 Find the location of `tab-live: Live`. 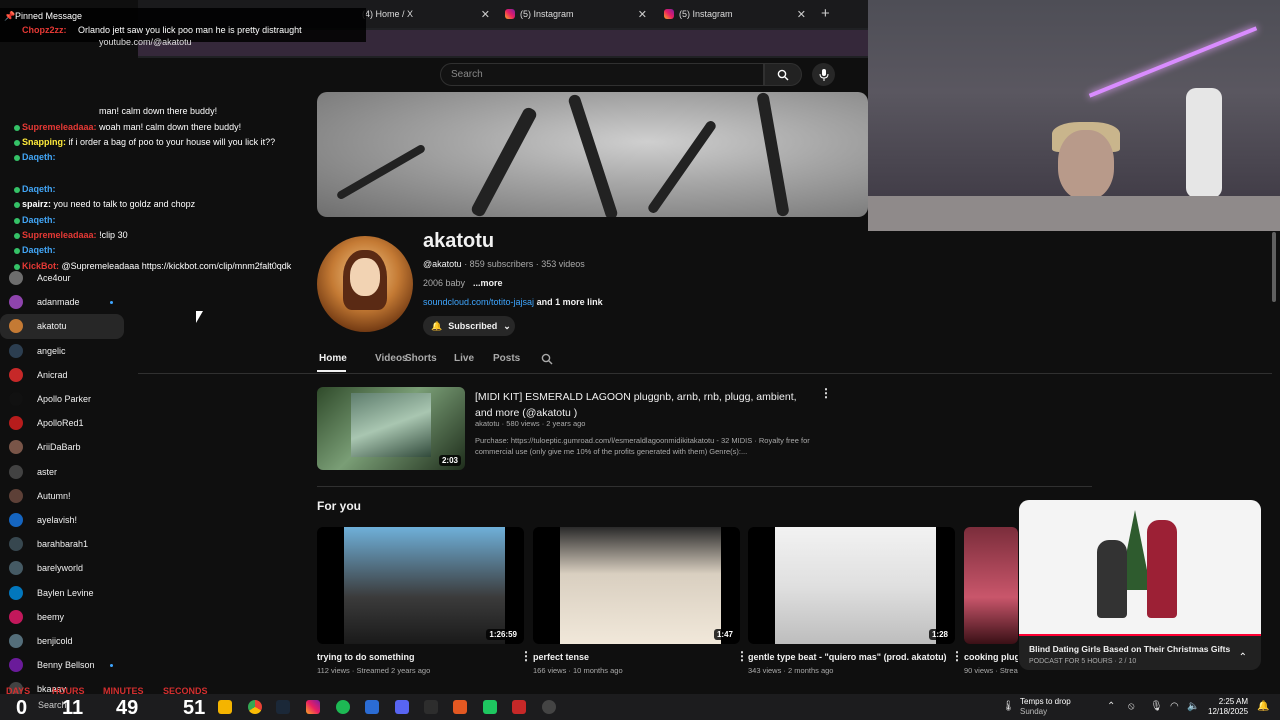

tab-live: Live is located at coordinates (464, 358).